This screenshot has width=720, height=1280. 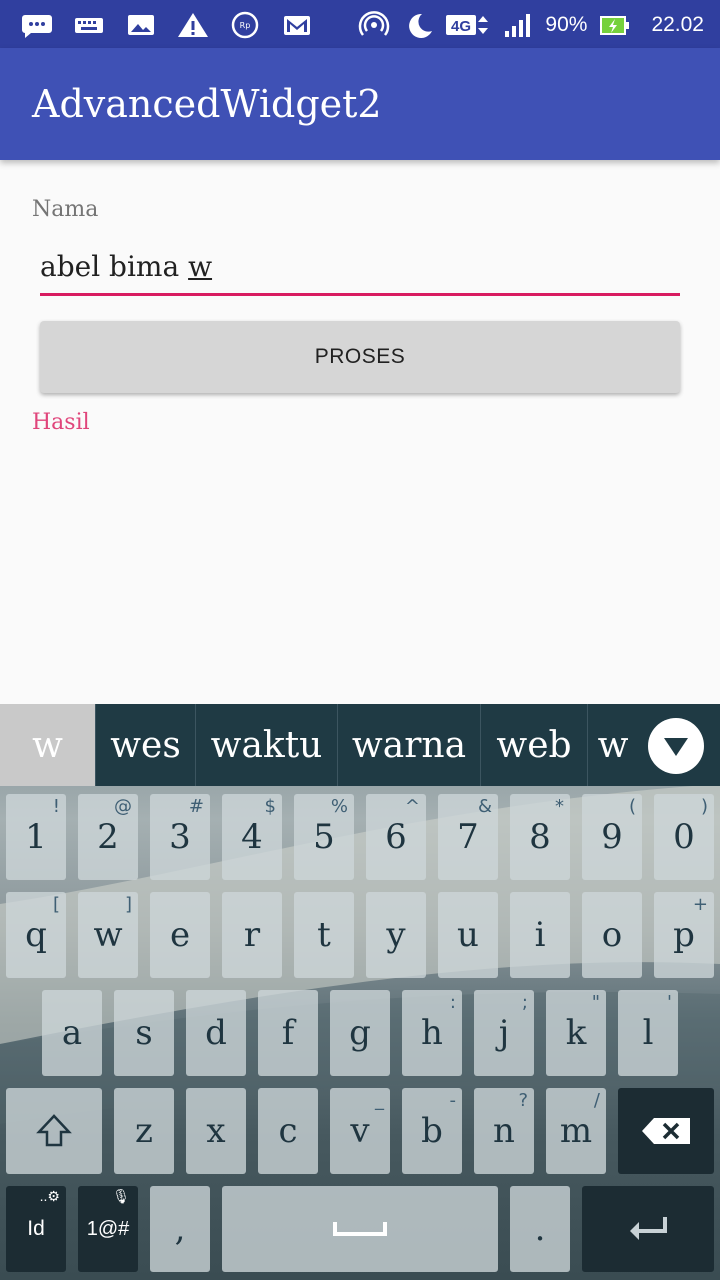 What do you see at coordinates (648, 1229) in the screenshot?
I see `enter-key` at bounding box center [648, 1229].